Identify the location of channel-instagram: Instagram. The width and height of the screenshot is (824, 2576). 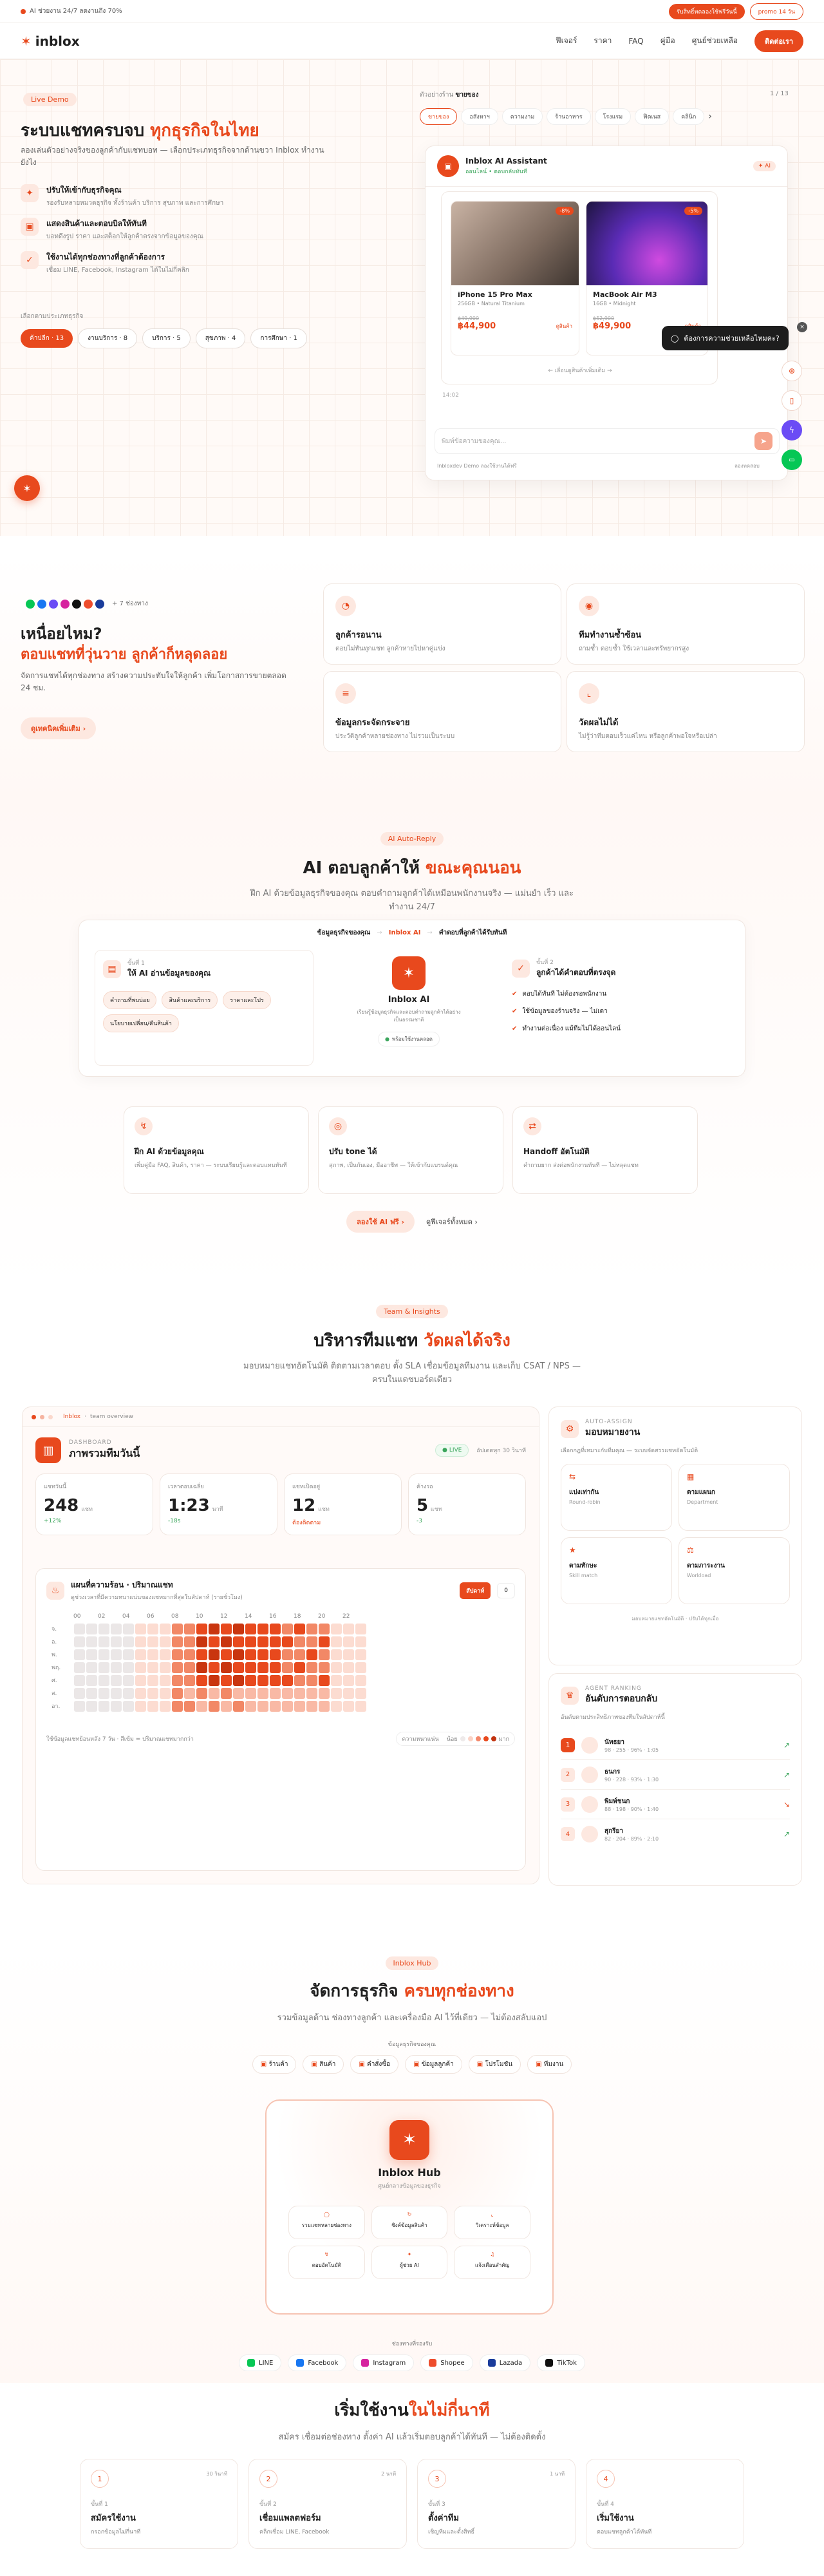
(384, 2363).